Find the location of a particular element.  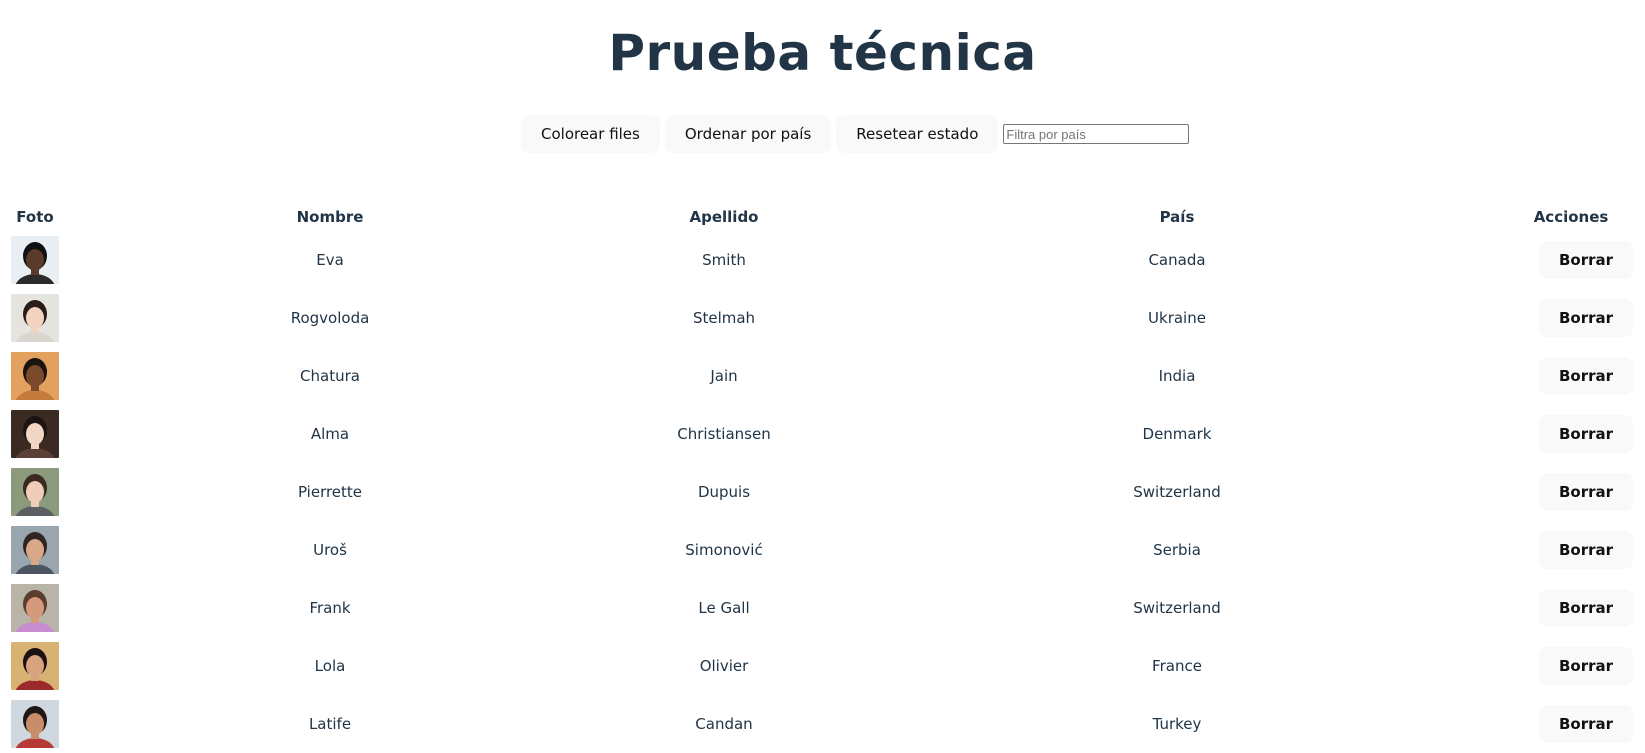

last-name-cell: Stelmah is located at coordinates (724, 318).